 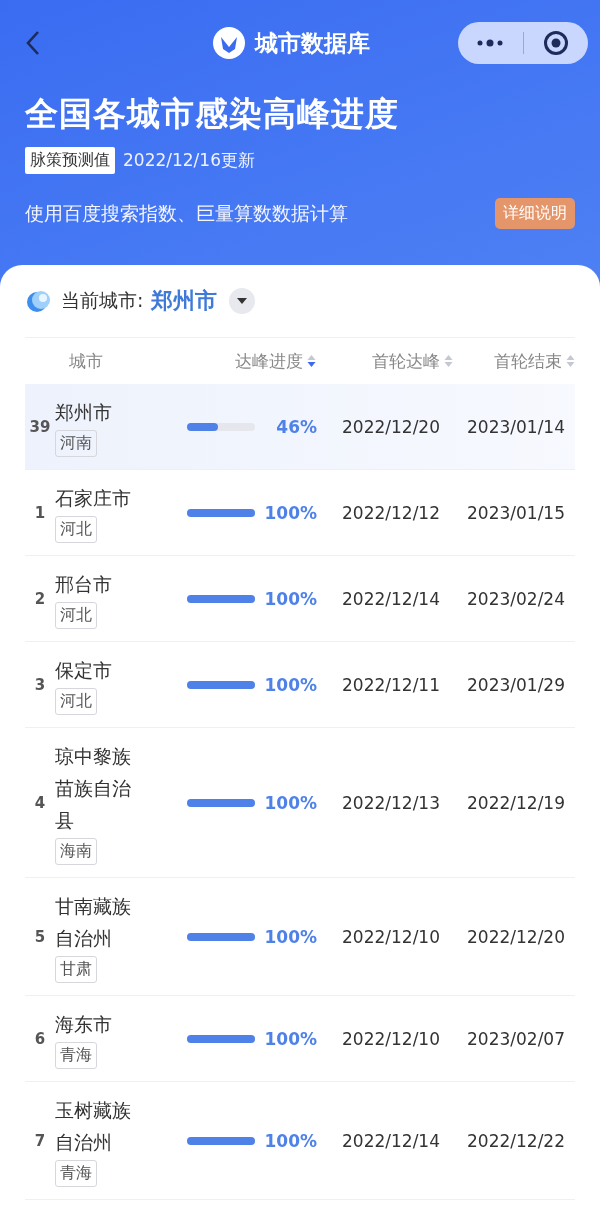 I want to click on highlighted-row: 39 郑州市 河南 46% 2022/12/20 2023/01/14, so click(x=300, y=427).